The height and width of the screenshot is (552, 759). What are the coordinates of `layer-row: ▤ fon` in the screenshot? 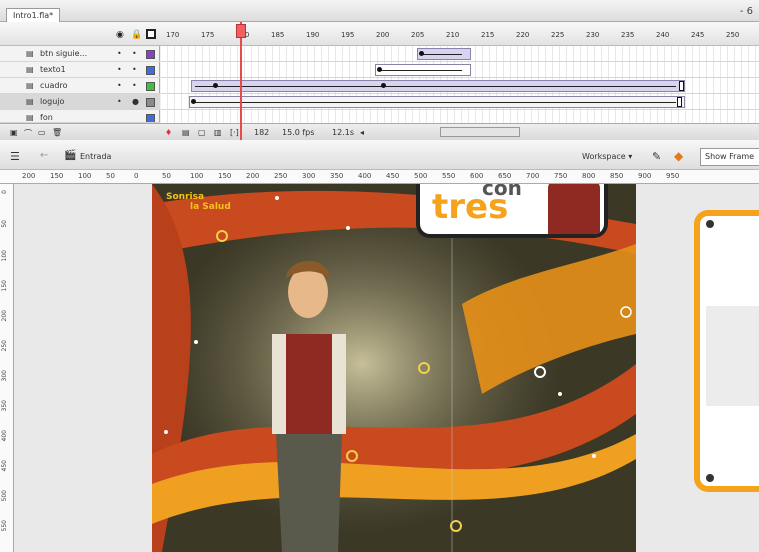 It's located at (80, 116).